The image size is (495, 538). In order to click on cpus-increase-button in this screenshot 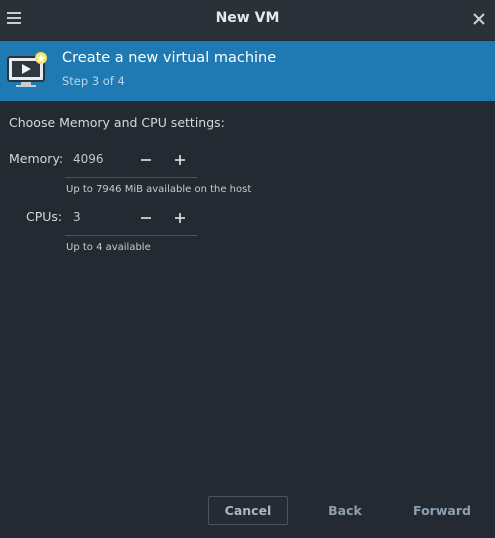, I will do `click(180, 218)`.